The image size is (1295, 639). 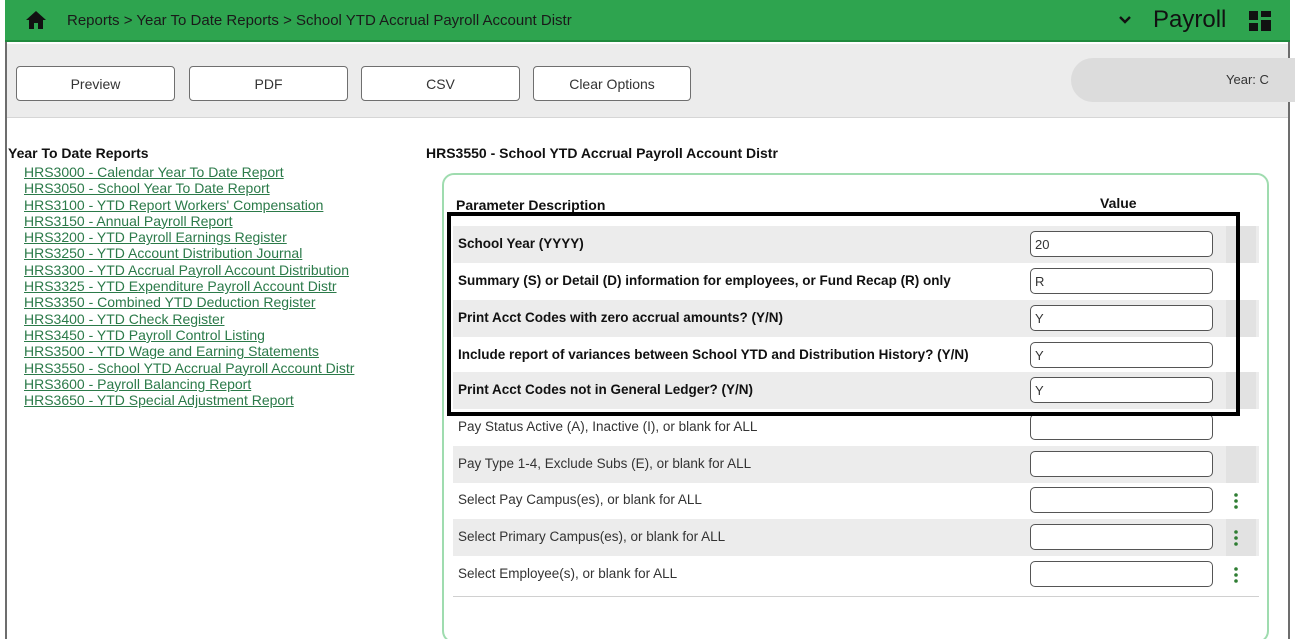 I want to click on app-title: Payroll, so click(x=1190, y=19).